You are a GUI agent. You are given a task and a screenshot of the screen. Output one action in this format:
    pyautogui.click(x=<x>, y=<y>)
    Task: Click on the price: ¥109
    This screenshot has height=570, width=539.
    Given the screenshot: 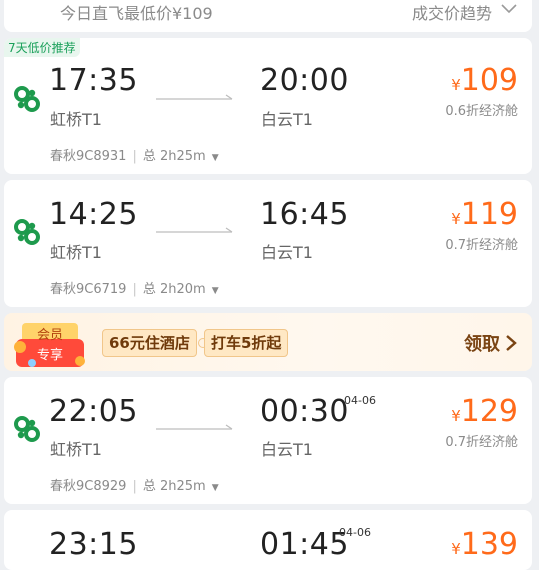 What is the action you would take?
    pyautogui.click(x=484, y=80)
    